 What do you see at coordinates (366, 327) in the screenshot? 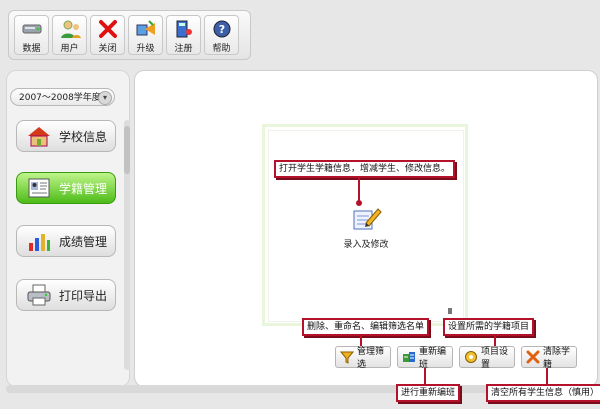
I see `filter-annotation: 删除、重命名、编辑筛选名单` at bounding box center [366, 327].